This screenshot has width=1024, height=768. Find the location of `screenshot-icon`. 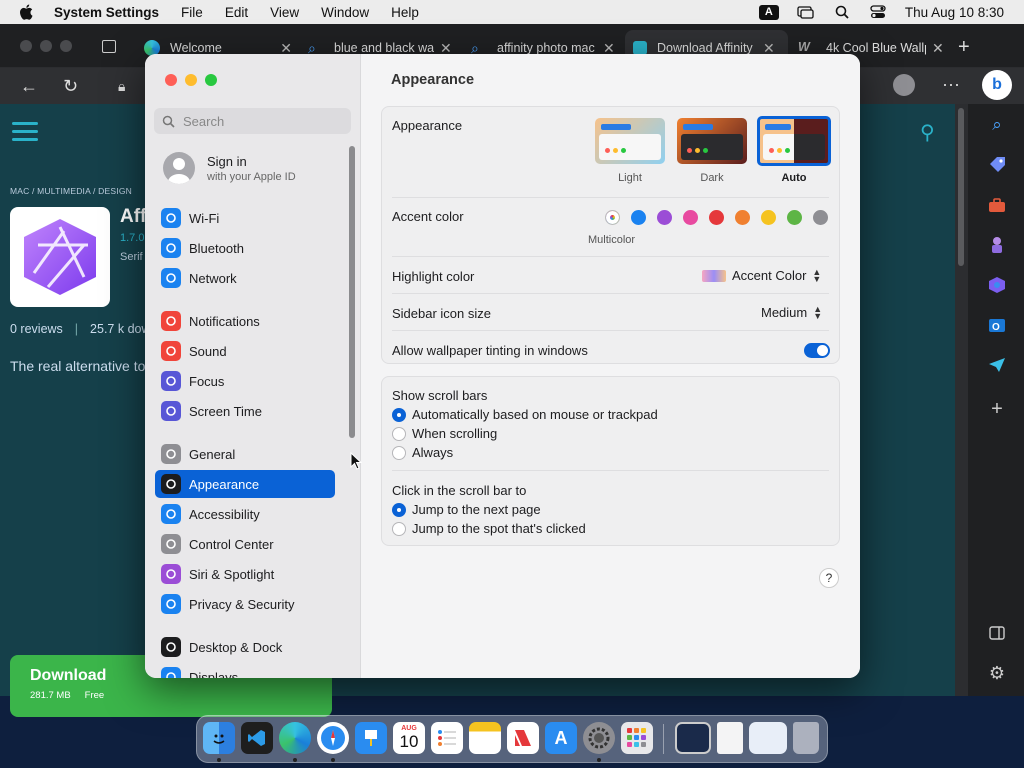

screenshot-icon is located at coordinates (768, 738).